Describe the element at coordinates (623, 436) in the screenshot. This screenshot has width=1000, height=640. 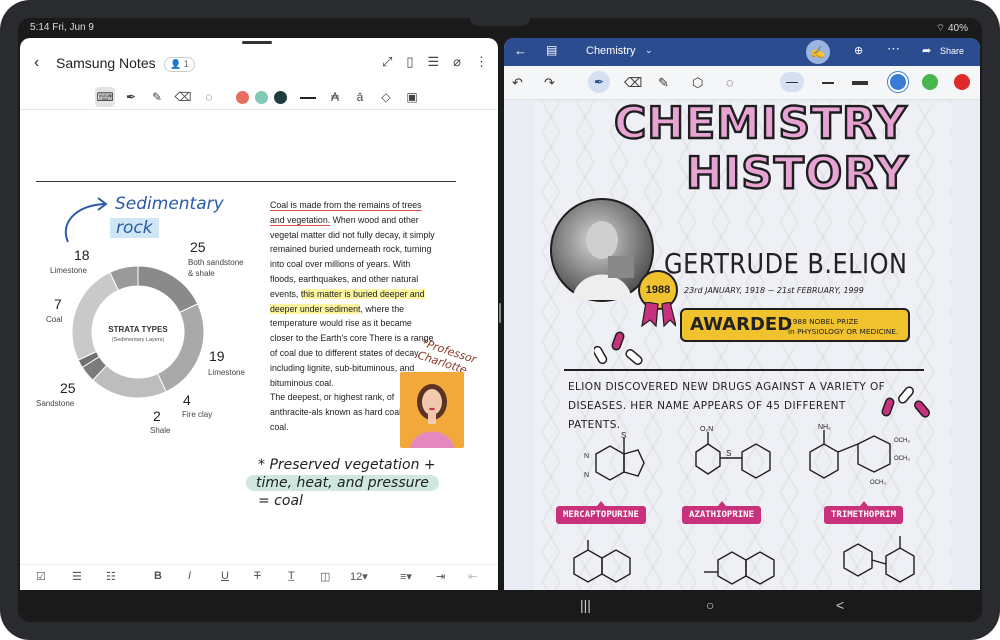
I see `svg-text: S` at that location.